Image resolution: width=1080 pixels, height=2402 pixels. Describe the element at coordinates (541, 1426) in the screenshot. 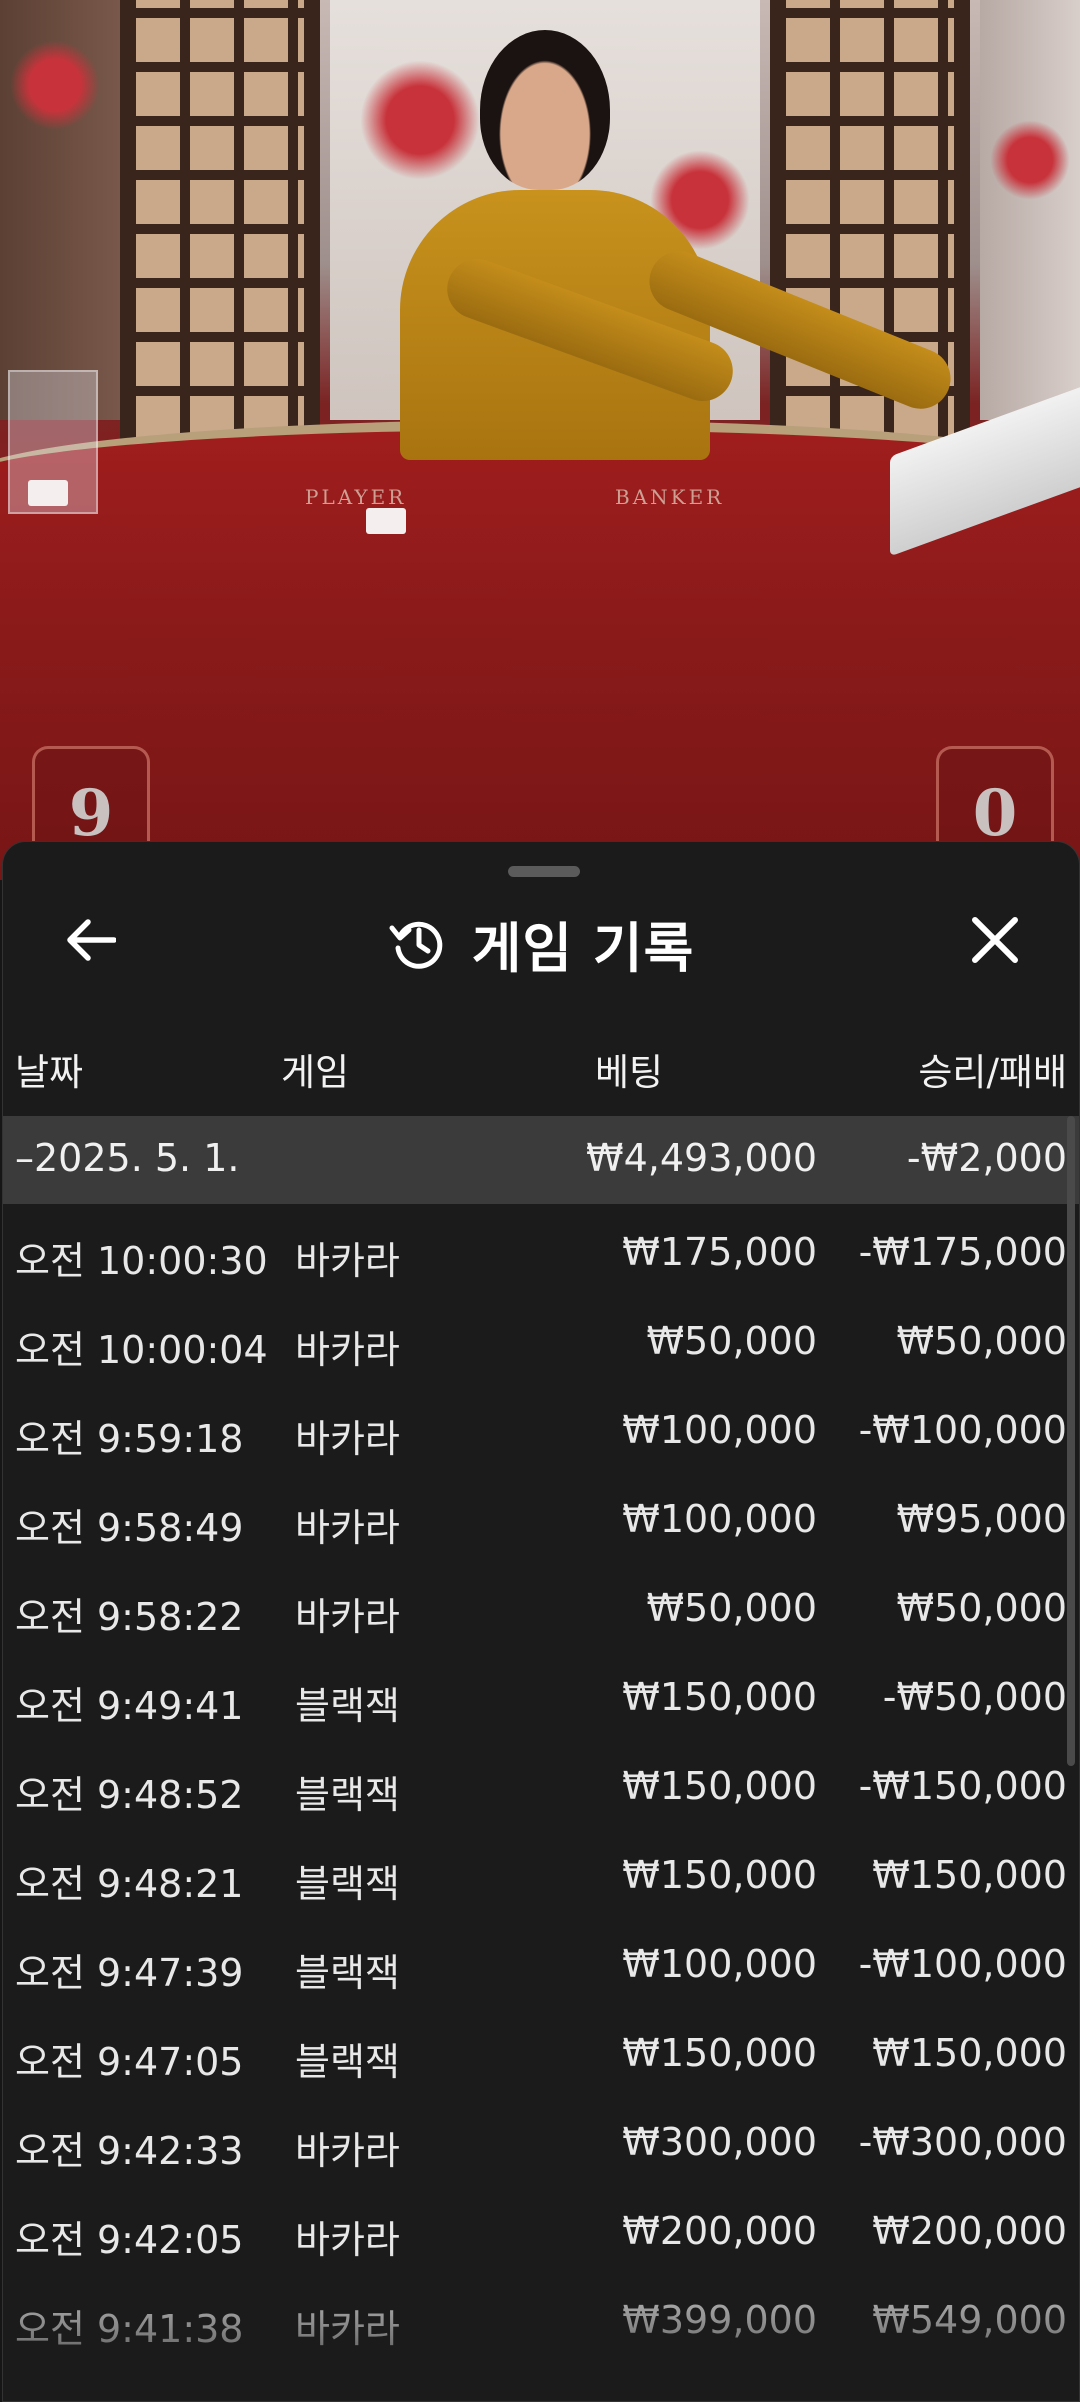

I see `history-row: 오전 9:59:18 바카라 ₩100,000 -₩100,000` at that location.